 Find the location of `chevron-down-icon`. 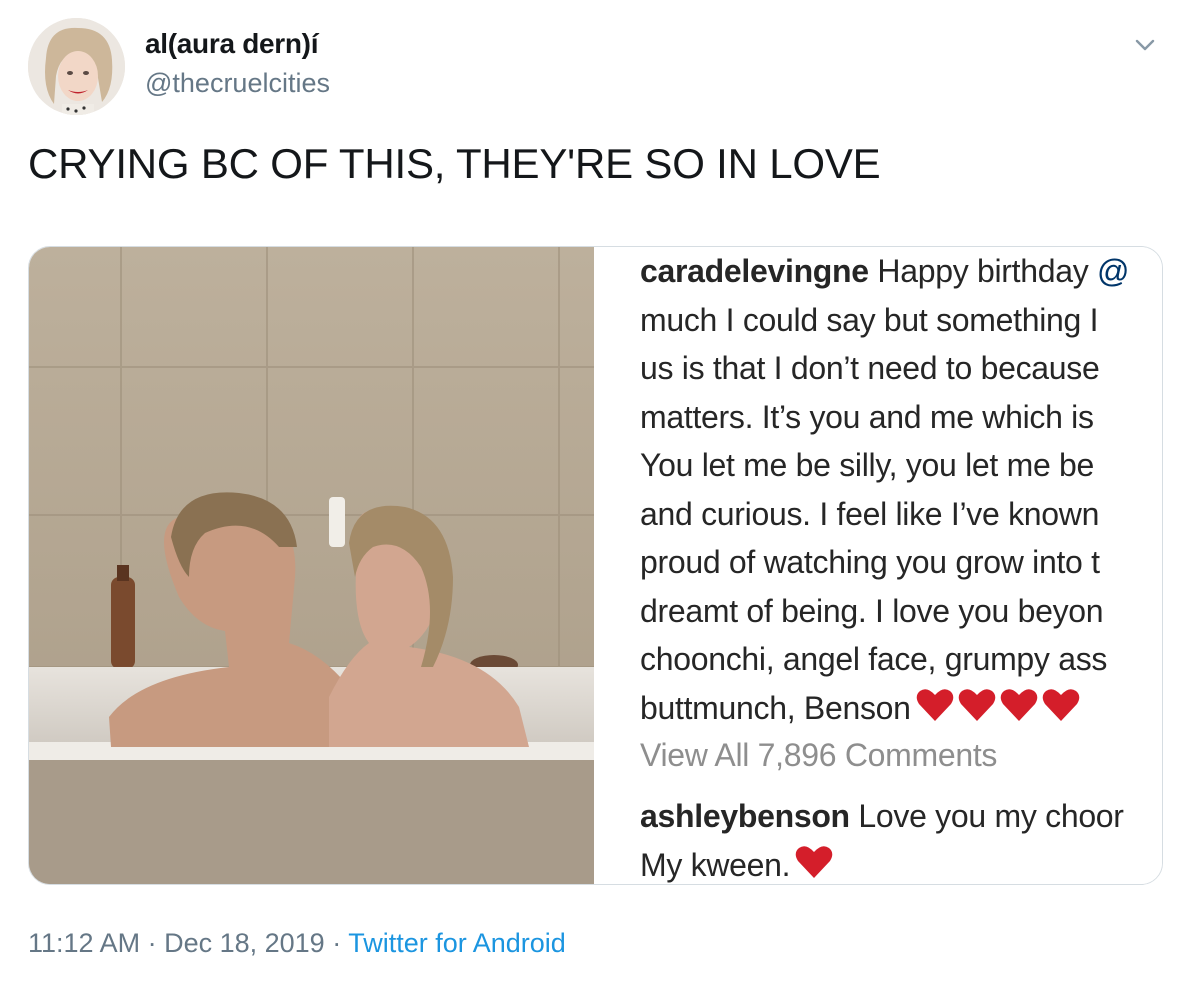

chevron-down-icon is located at coordinates (1145, 45).